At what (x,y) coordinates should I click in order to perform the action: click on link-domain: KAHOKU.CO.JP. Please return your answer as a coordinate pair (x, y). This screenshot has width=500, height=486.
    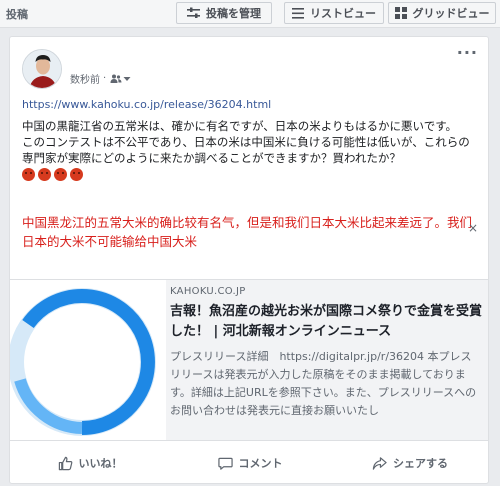
    Looking at the image, I should click on (208, 291).